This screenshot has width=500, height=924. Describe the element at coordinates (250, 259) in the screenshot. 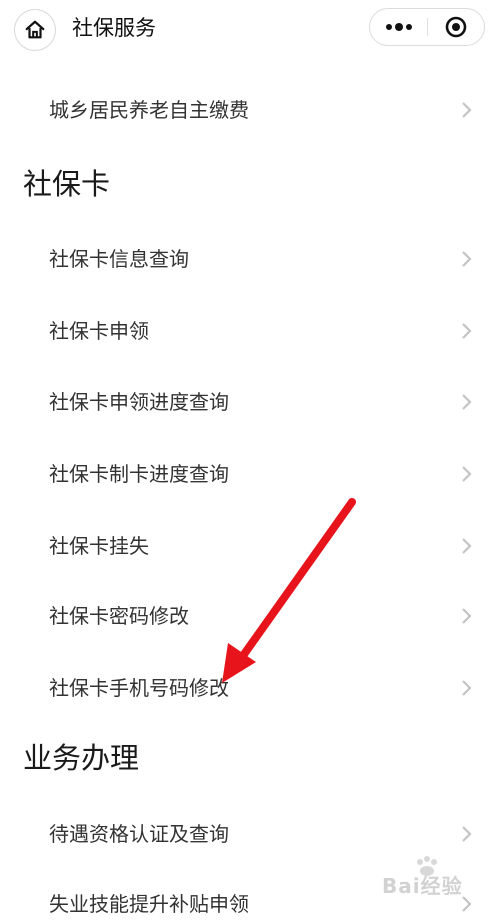

I see `list-item-card-info-query: 社保卡信息查询` at that location.